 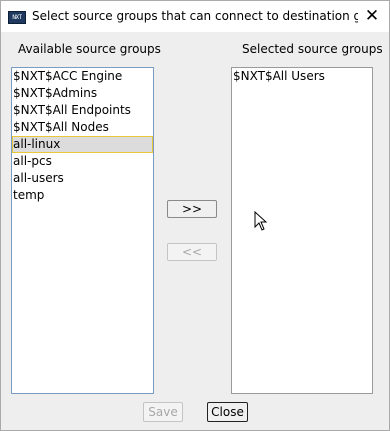 What do you see at coordinates (82, 195) in the screenshot?
I see `list-item: temp` at bounding box center [82, 195].